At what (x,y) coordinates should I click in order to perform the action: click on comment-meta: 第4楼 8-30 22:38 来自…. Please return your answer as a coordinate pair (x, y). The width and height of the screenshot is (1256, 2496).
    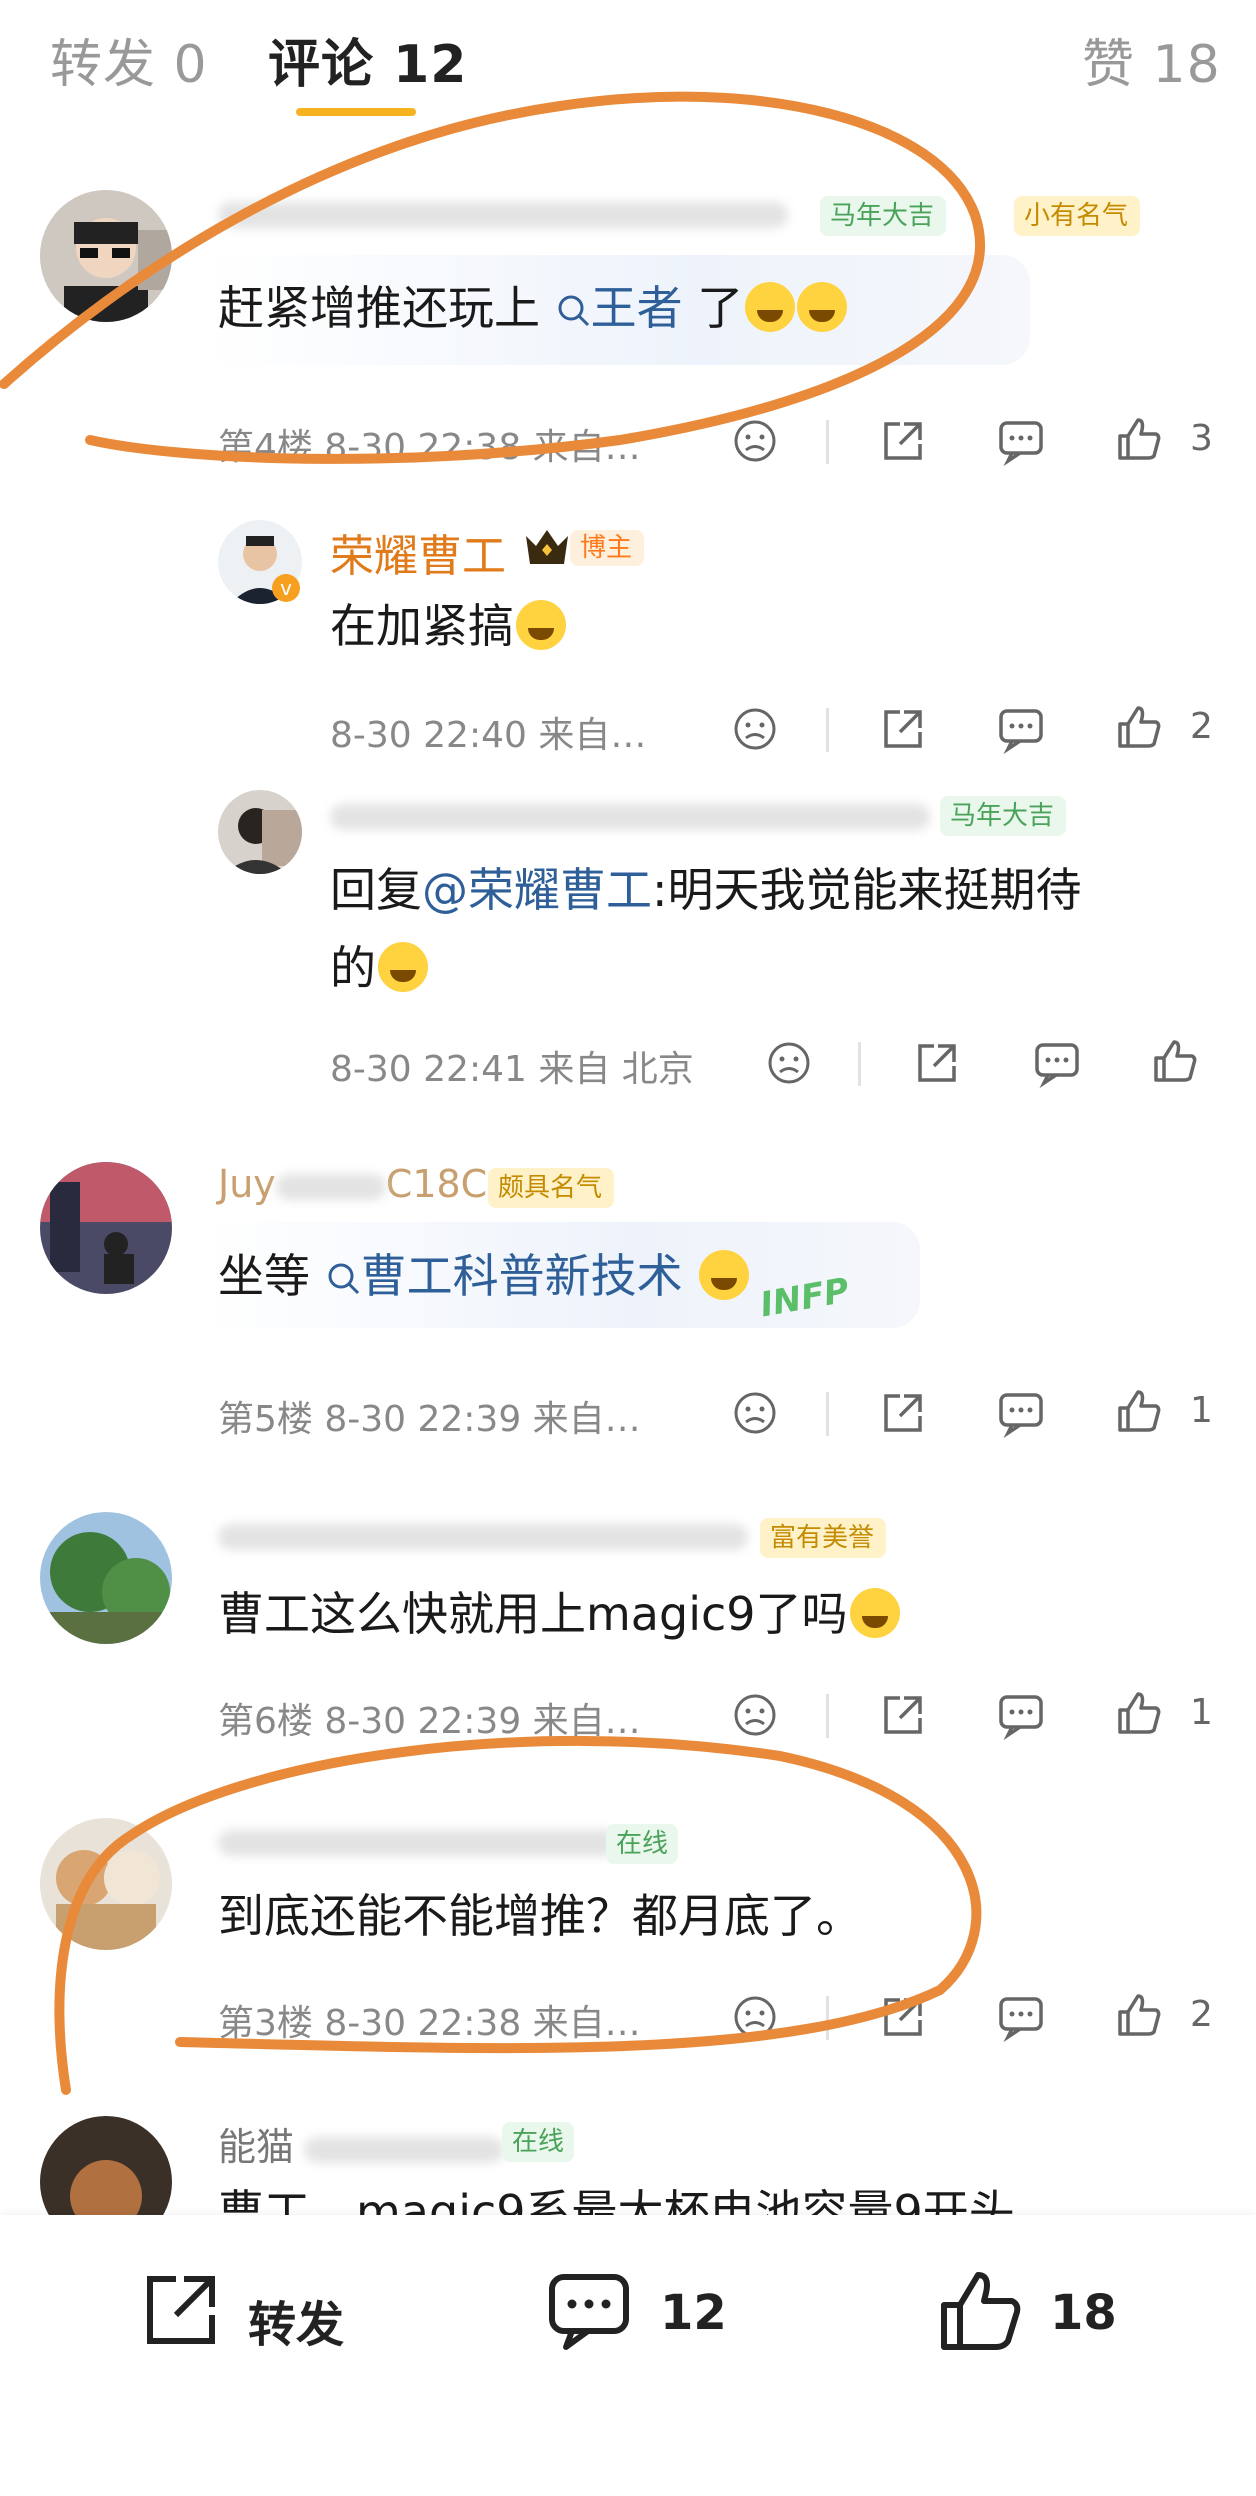
    Looking at the image, I should click on (429, 447).